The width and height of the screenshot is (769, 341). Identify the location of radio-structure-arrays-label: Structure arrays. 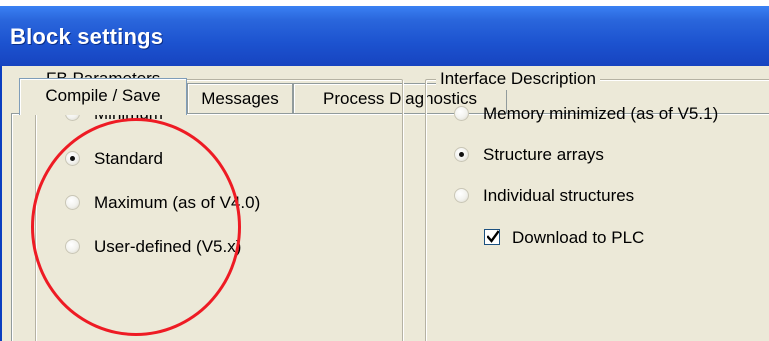
(543, 154).